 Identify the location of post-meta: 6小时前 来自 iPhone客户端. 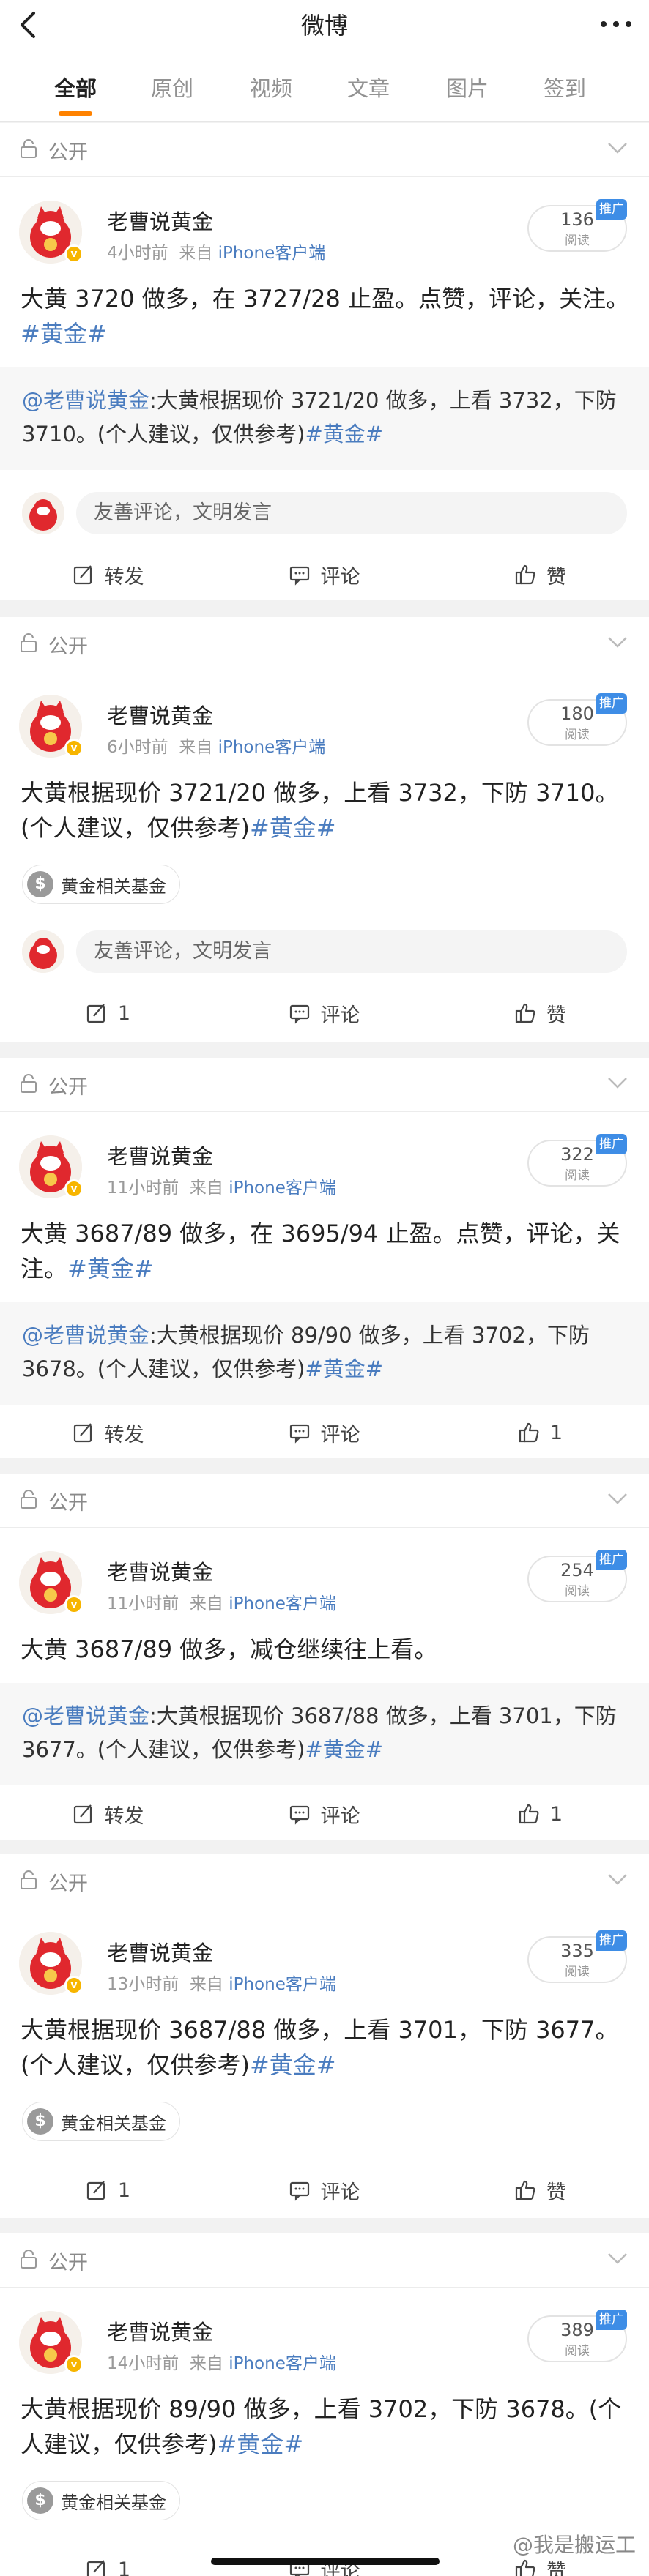
(216, 745).